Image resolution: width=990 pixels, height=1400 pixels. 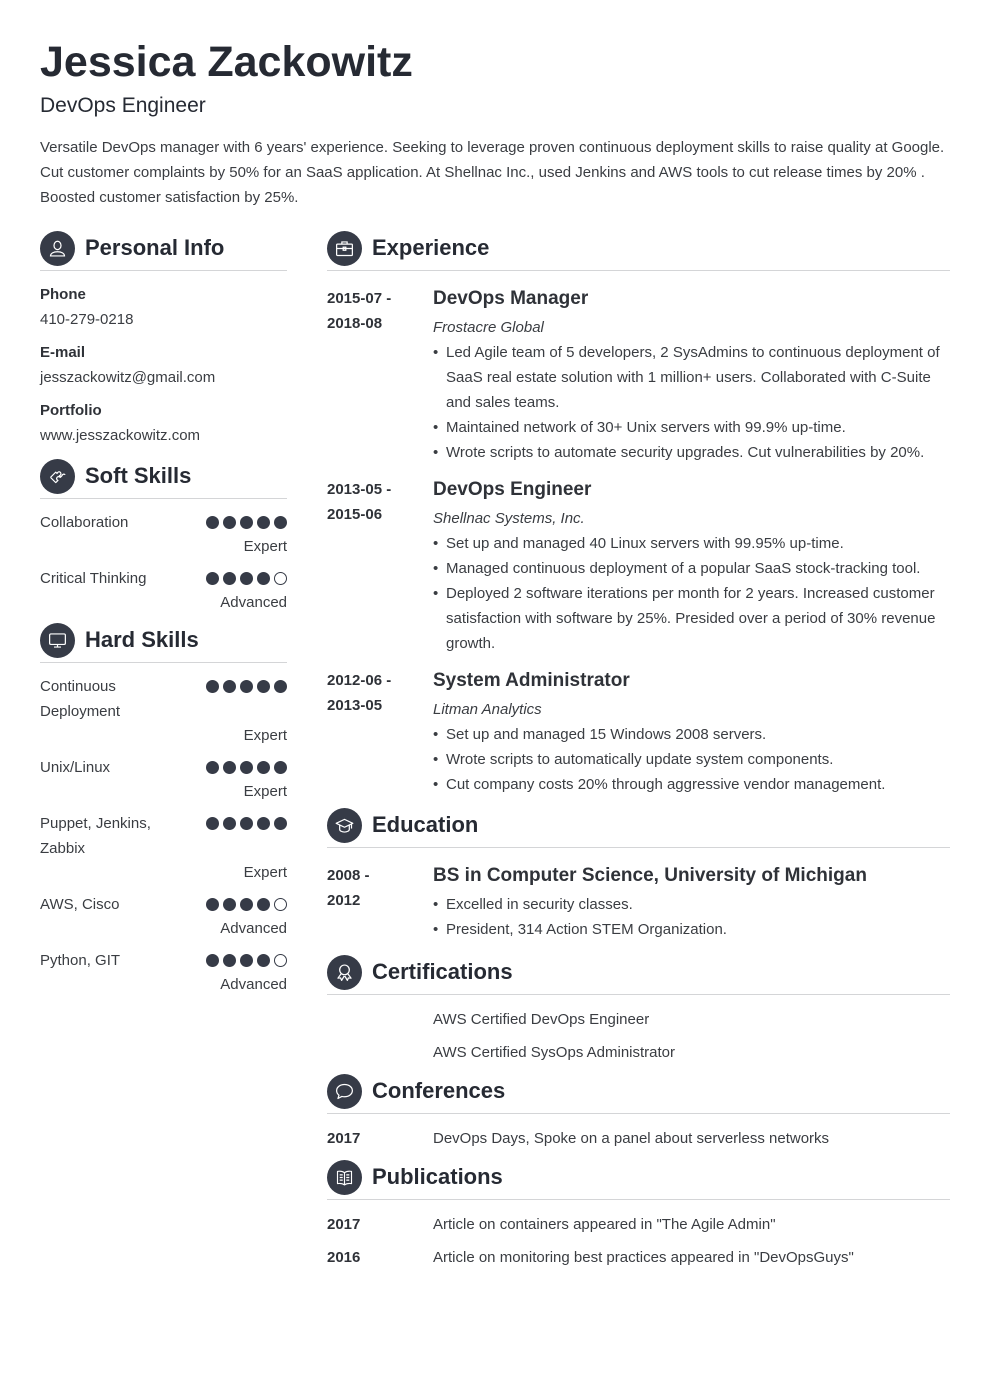 What do you see at coordinates (155, 247) in the screenshot?
I see `section-title: Personal Info` at bounding box center [155, 247].